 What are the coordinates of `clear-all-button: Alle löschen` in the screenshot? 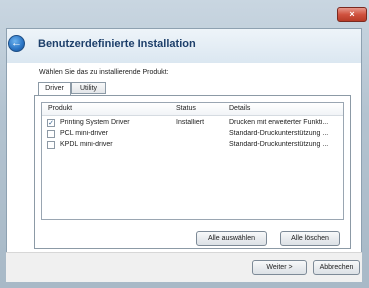 It's located at (310, 238).